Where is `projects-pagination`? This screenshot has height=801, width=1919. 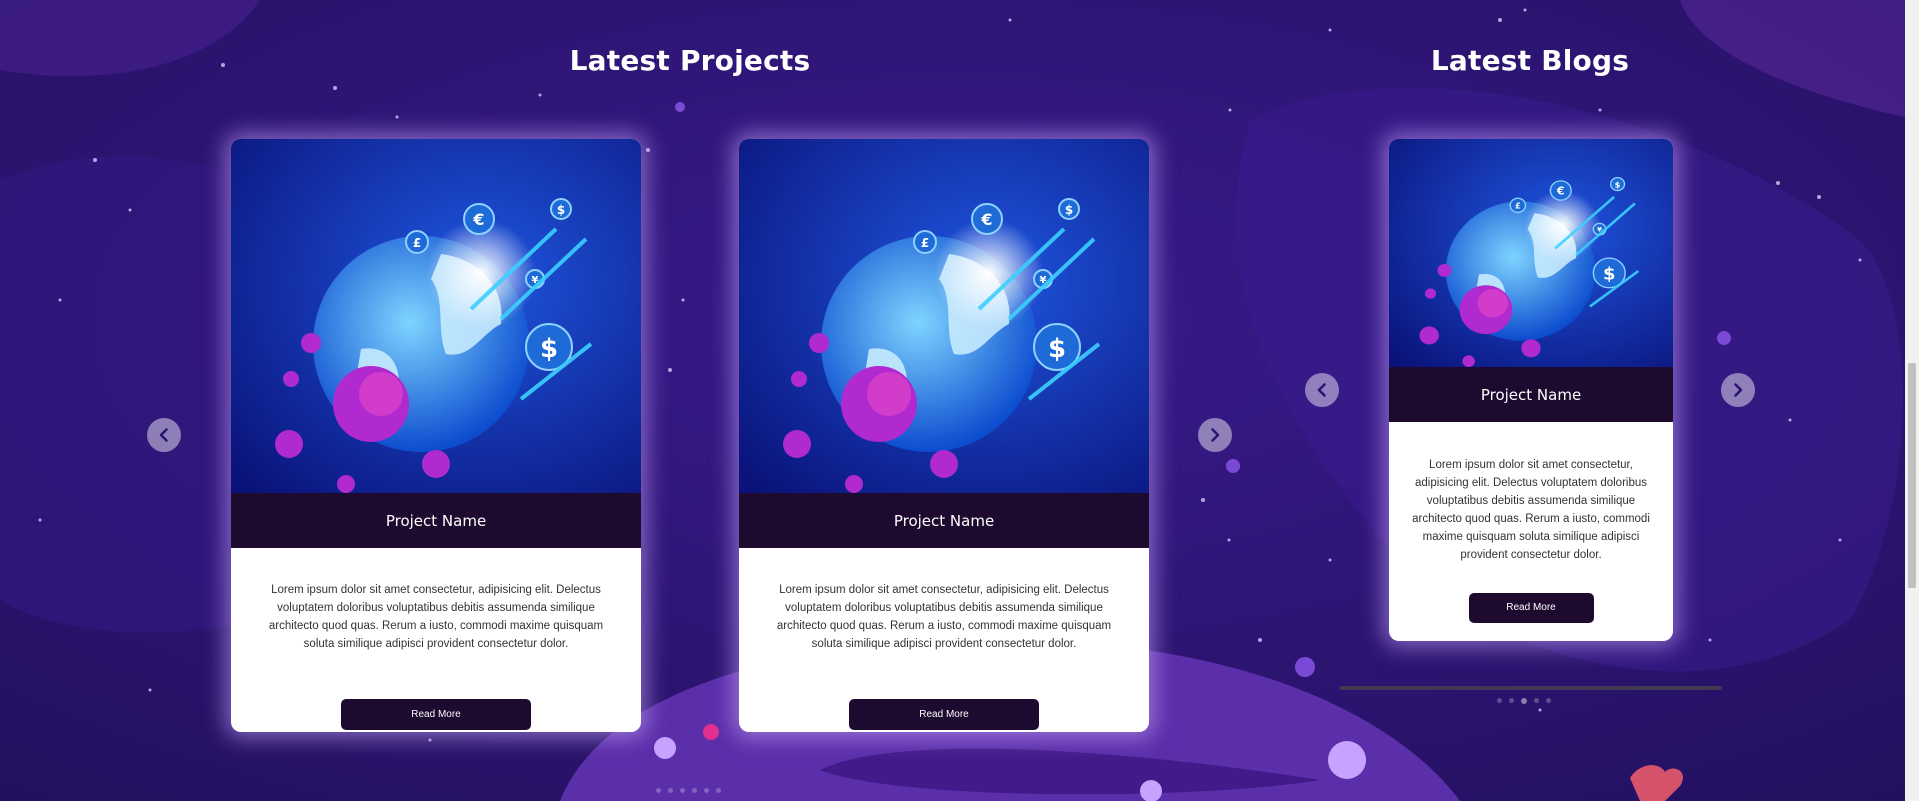 projects-pagination is located at coordinates (688, 790).